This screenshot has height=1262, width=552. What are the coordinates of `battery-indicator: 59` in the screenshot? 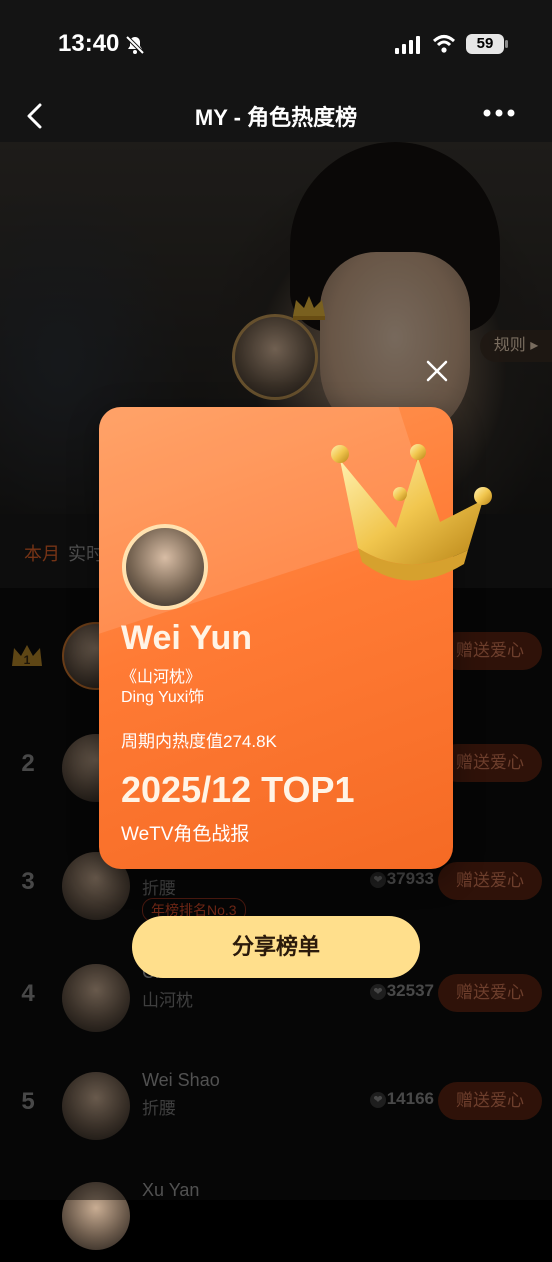 It's located at (485, 44).